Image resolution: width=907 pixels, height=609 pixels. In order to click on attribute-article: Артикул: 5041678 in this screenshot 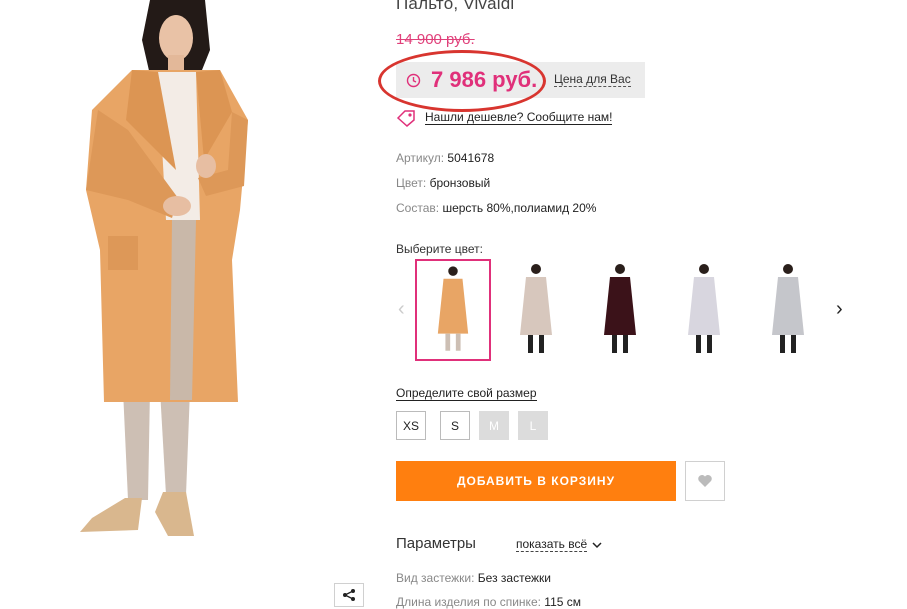, I will do `click(445, 158)`.